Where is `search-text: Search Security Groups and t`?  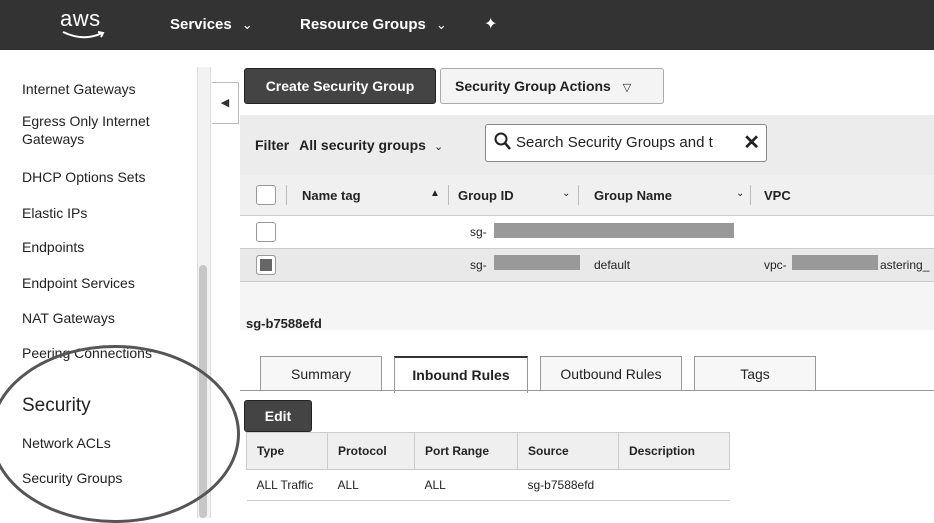
search-text: Search Security Groups and t is located at coordinates (614, 142).